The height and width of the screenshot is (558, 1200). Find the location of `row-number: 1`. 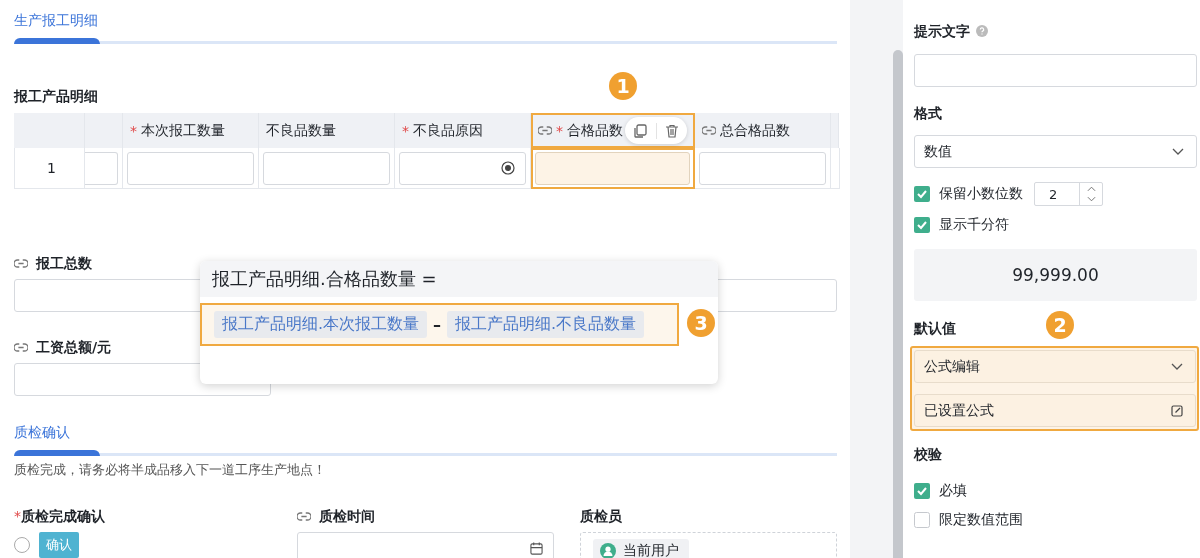

row-number: 1 is located at coordinates (51, 168).